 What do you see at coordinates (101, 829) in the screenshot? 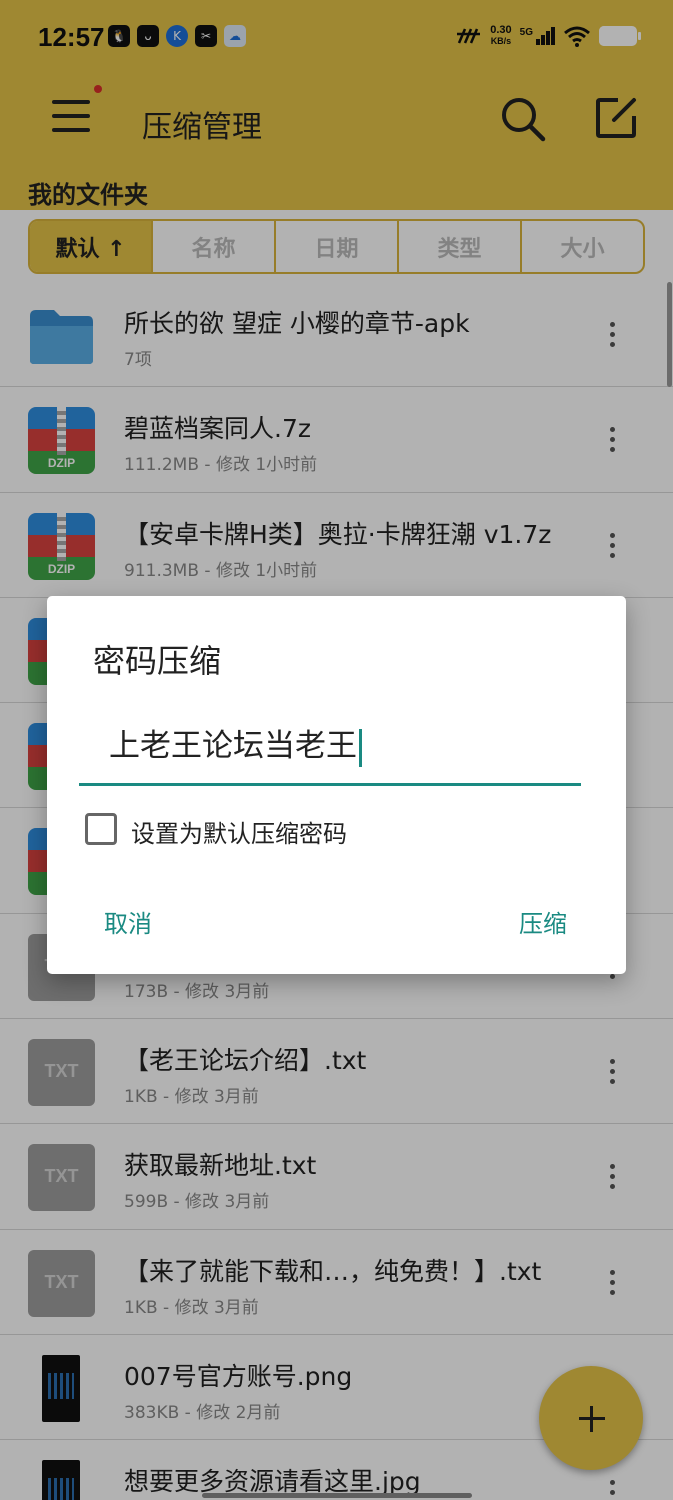
I see `default-password-checkbox` at bounding box center [101, 829].